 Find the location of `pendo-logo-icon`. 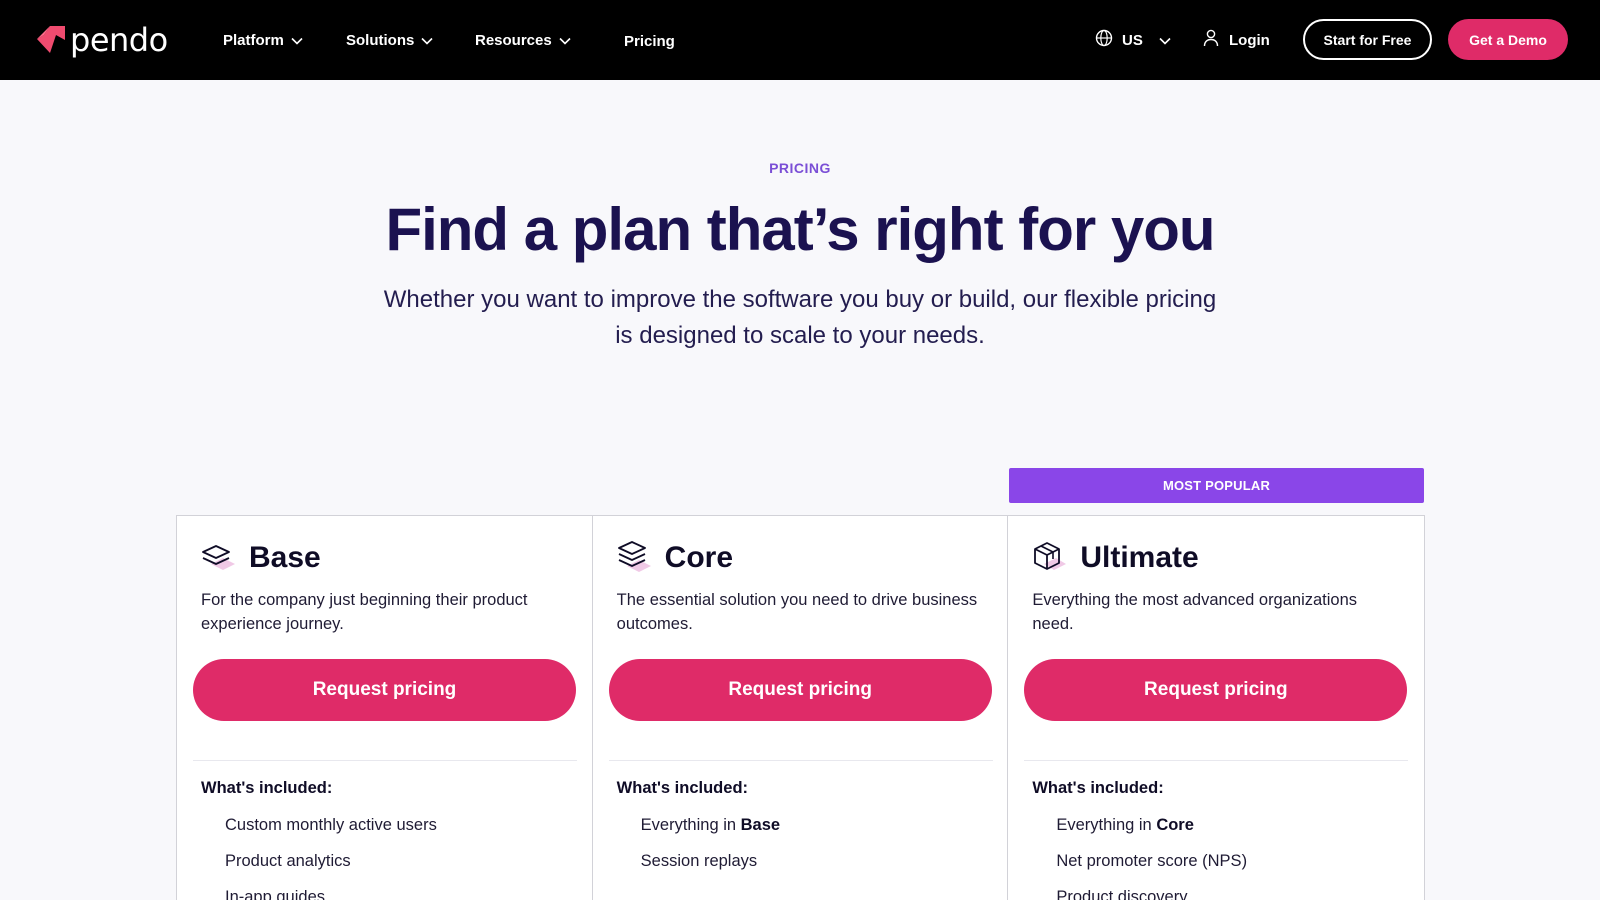

pendo-logo-icon is located at coordinates (51, 39).